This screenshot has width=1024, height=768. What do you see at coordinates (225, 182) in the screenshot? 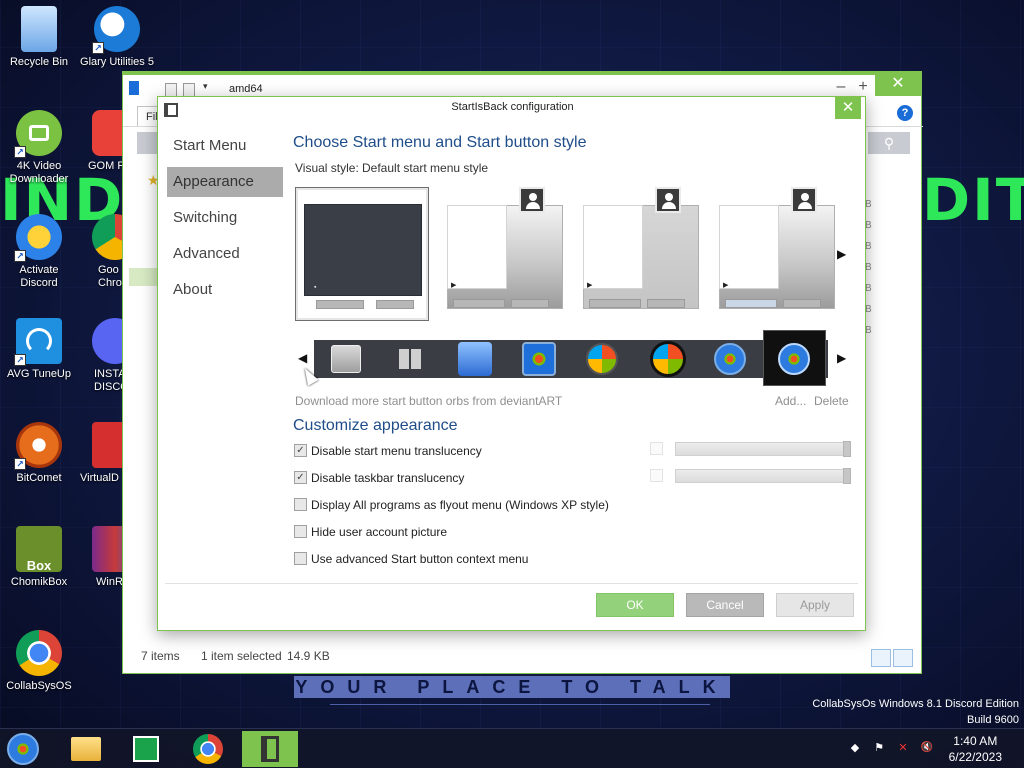
I see `nav-appearance: Appearance` at bounding box center [225, 182].